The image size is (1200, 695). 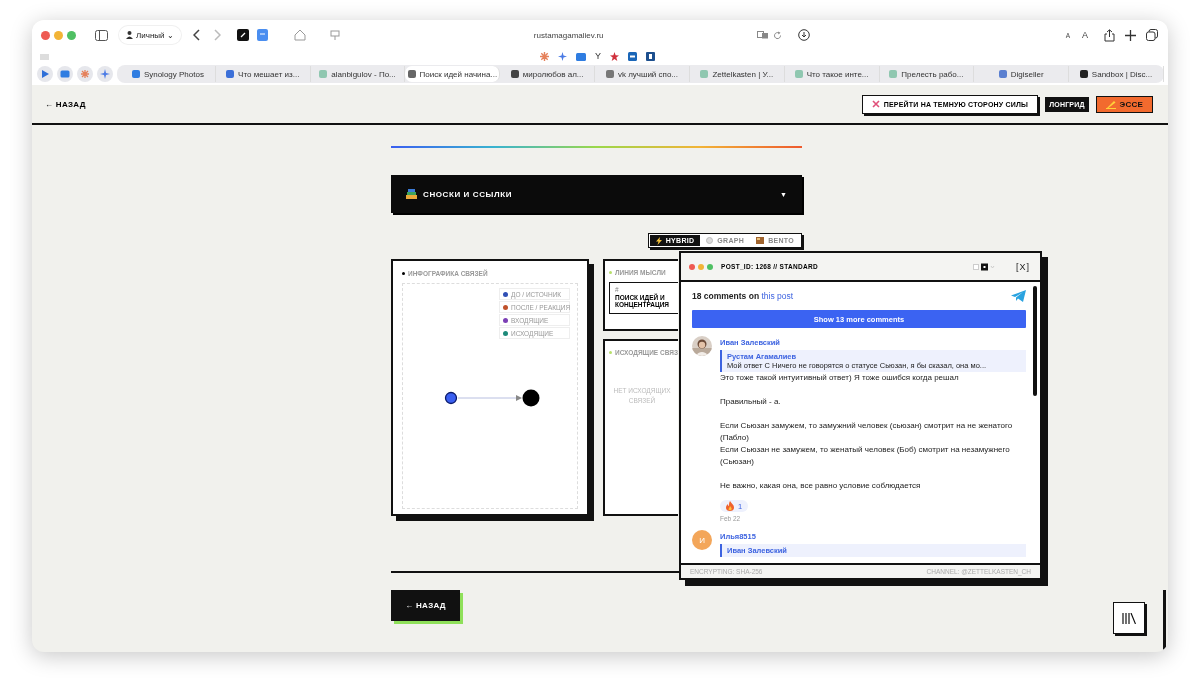 What do you see at coordinates (196, 35) in the screenshot?
I see `back-icon` at bounding box center [196, 35].